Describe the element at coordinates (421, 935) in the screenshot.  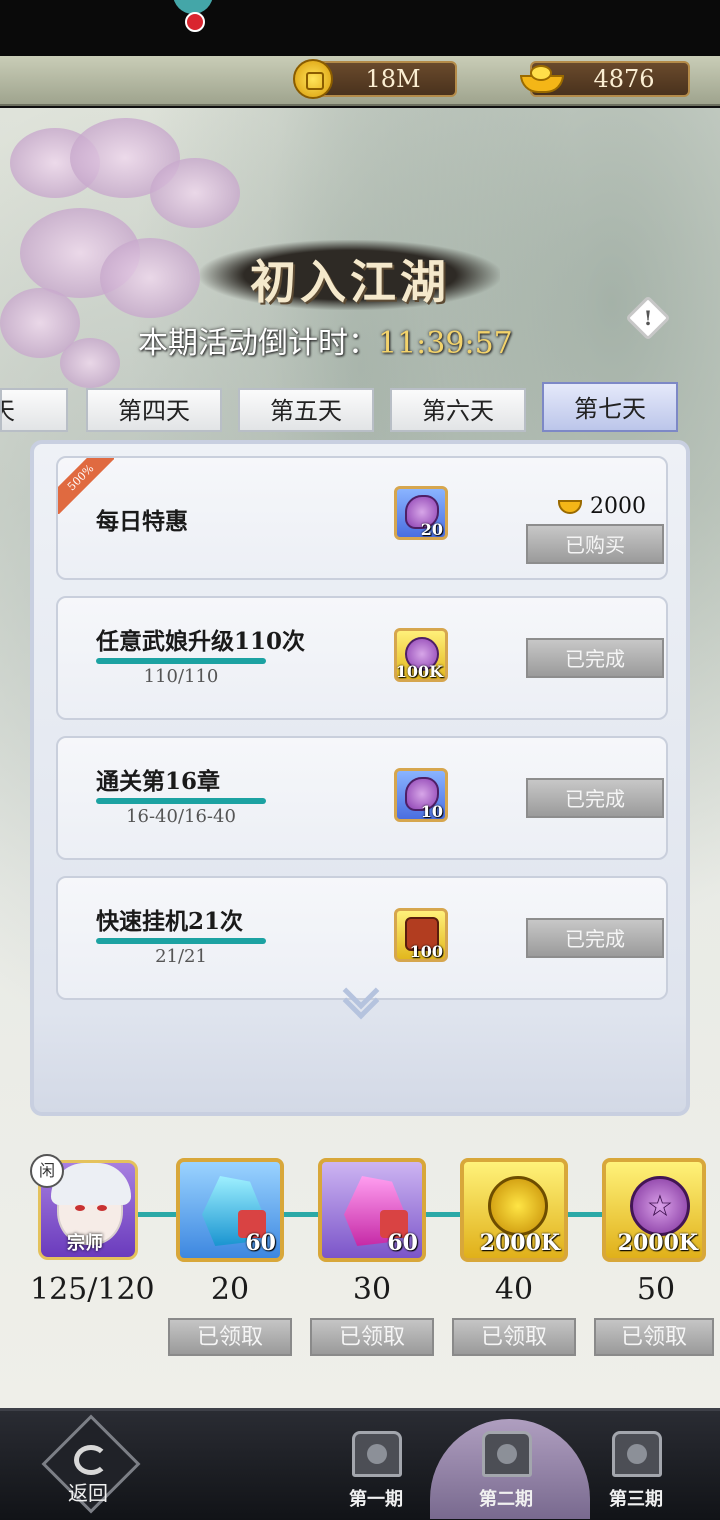
I see `reward-item-icon: 100` at that location.